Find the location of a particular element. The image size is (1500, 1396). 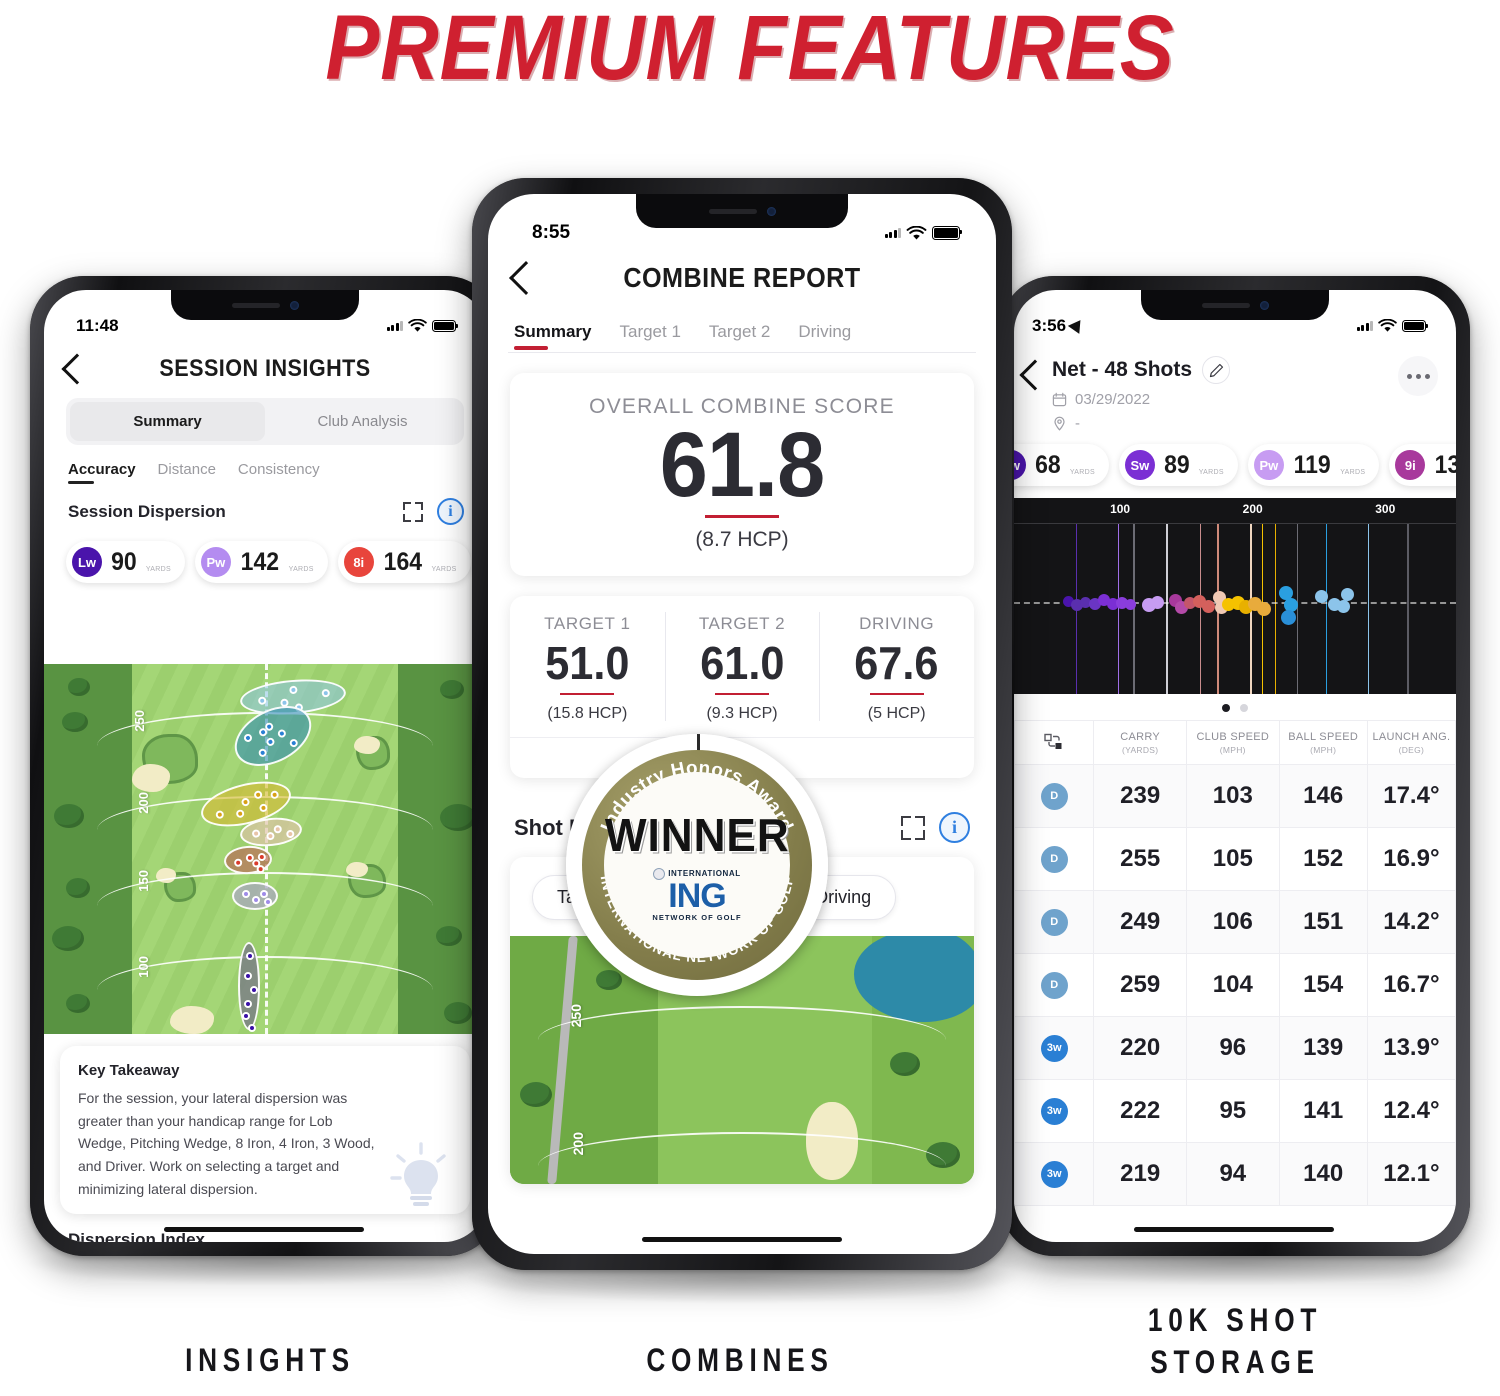

tab-target-1: Target 1 is located at coordinates (649, 337).